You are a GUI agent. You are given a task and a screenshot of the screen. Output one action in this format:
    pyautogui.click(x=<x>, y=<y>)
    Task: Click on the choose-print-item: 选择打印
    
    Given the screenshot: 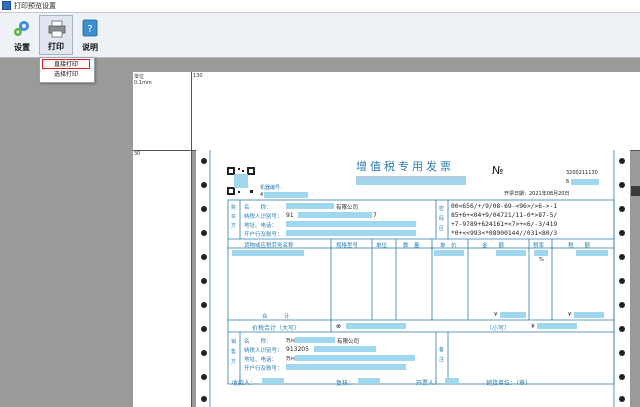 What is the action you would take?
    pyautogui.click(x=66, y=75)
    